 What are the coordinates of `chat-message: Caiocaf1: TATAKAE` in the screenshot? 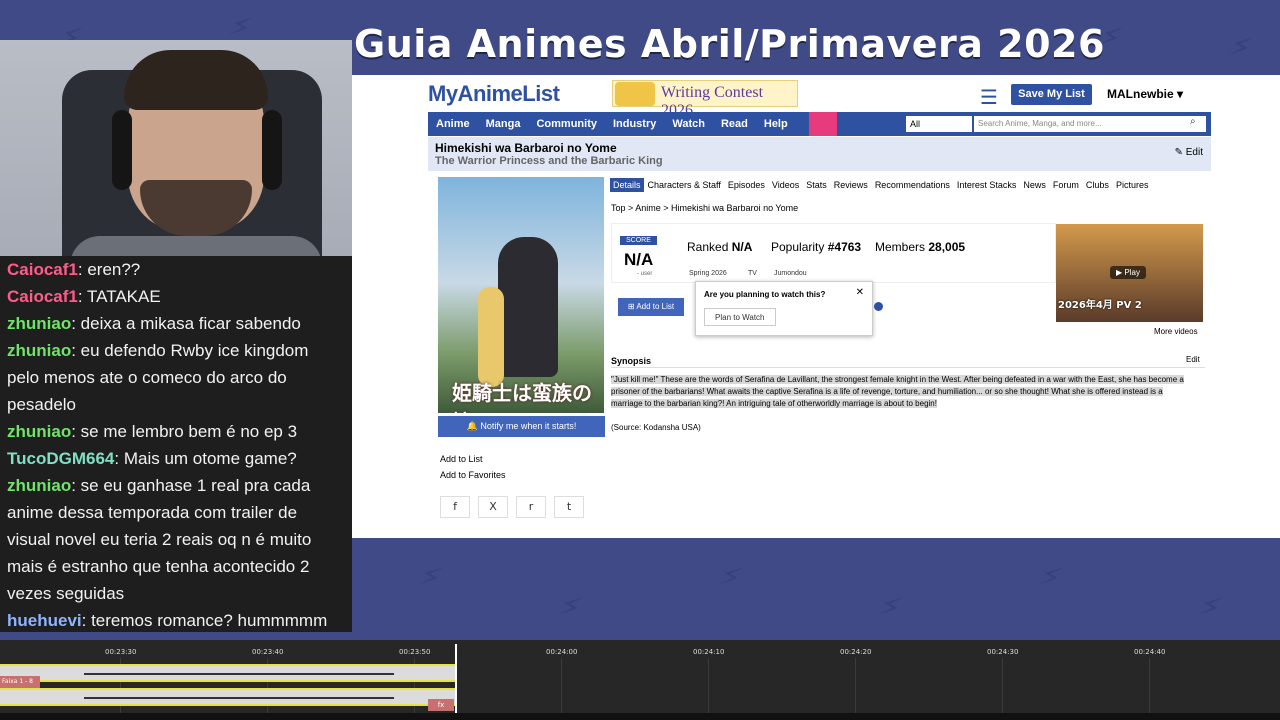 It's located at (84, 296).